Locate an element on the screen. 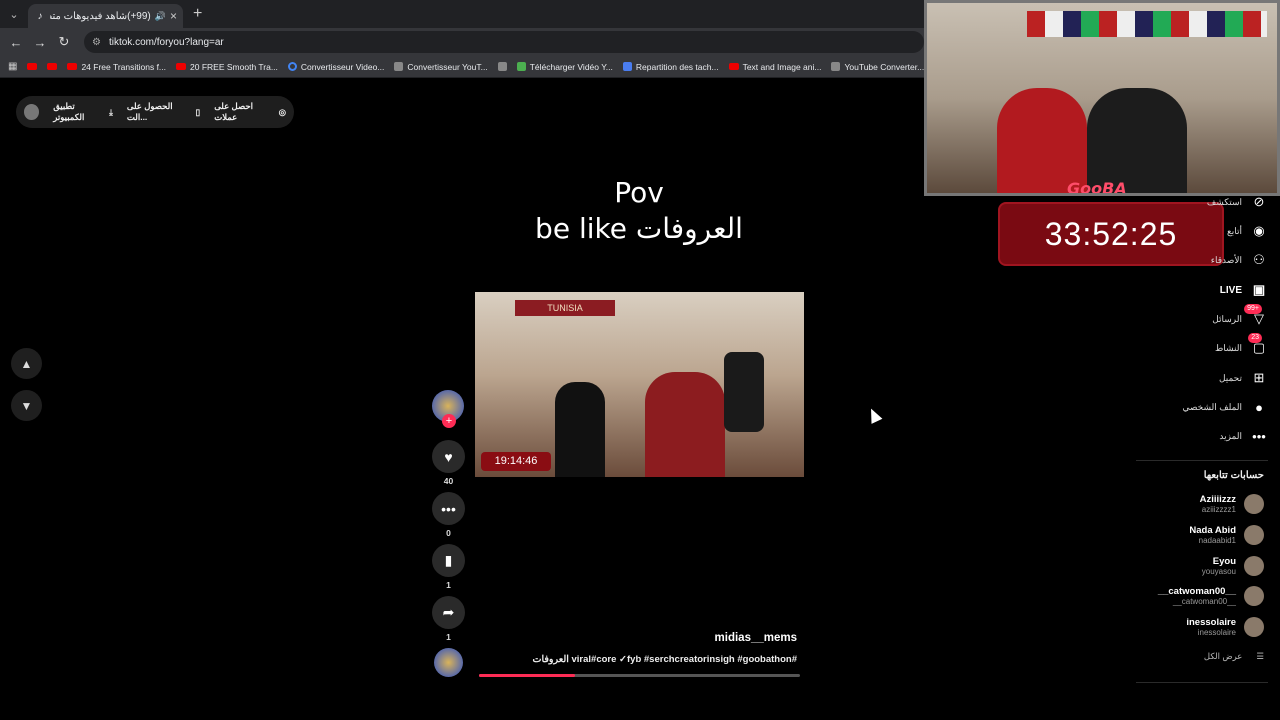 The width and height of the screenshot is (1280, 720). desktop-app-label: تطبيق الكمبيوتر is located at coordinates (69, 111).